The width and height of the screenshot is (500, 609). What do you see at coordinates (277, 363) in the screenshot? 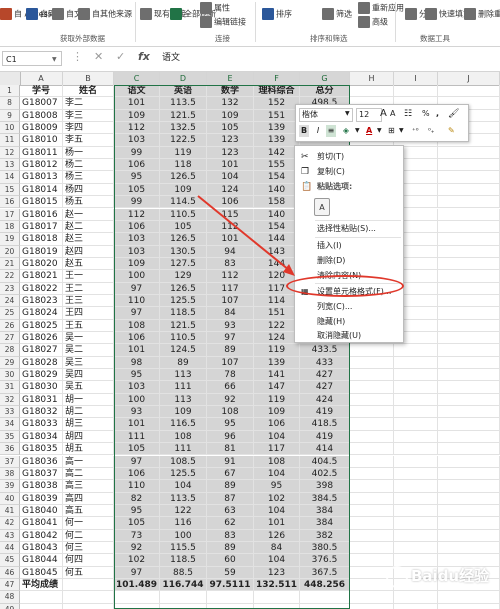
I see `table-cell: 139` at bounding box center [277, 363].